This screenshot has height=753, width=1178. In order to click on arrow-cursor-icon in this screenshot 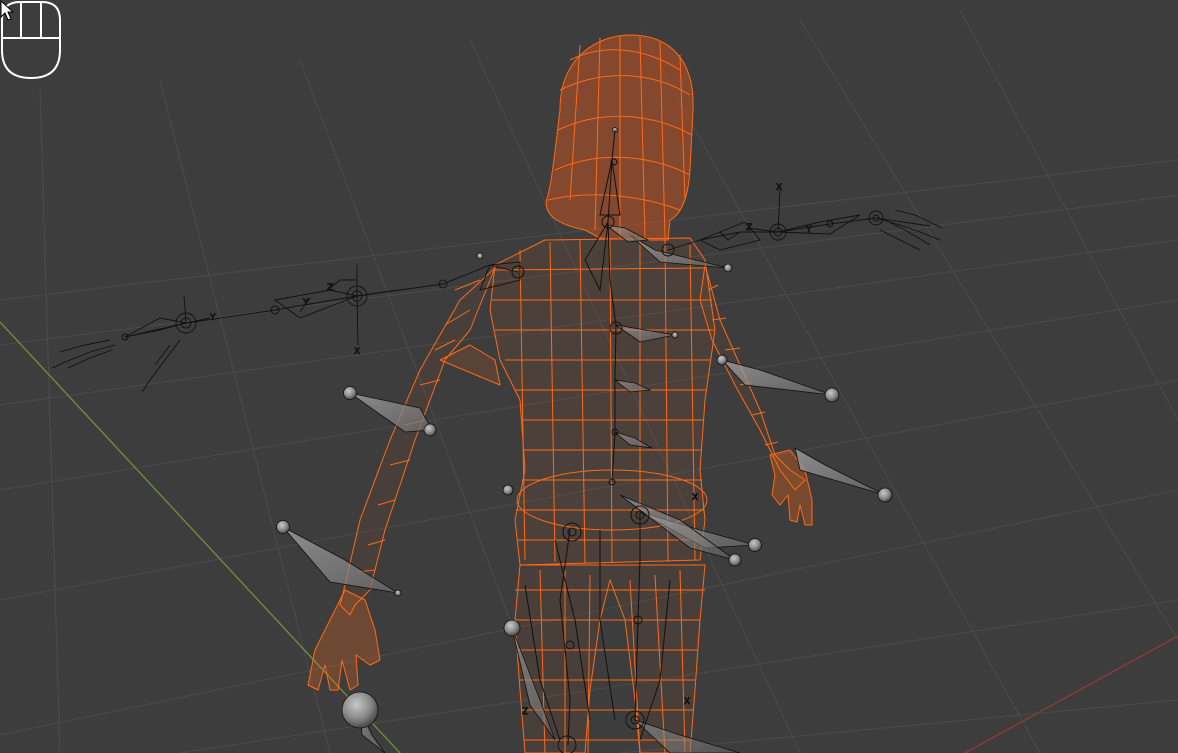, I will do `click(7, 10)`.